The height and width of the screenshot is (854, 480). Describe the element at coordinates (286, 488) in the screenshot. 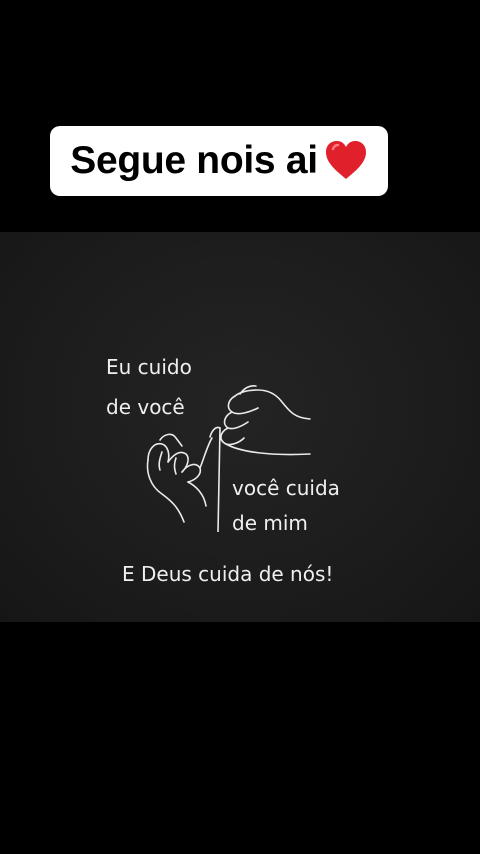

I see `quote-line-3: você cuida` at that location.